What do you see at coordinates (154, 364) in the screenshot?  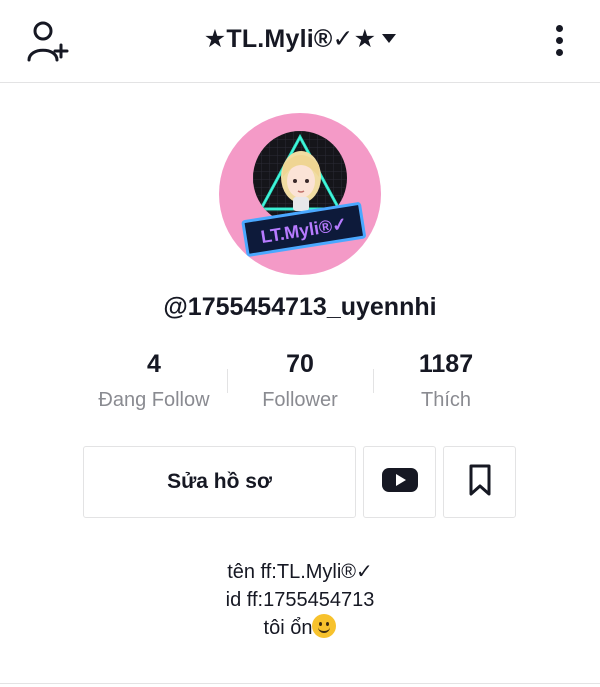 I see `following-count: 4` at bounding box center [154, 364].